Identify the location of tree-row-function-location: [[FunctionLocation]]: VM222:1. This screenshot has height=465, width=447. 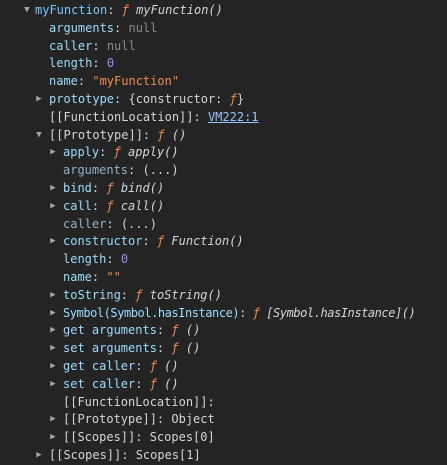
(223, 118).